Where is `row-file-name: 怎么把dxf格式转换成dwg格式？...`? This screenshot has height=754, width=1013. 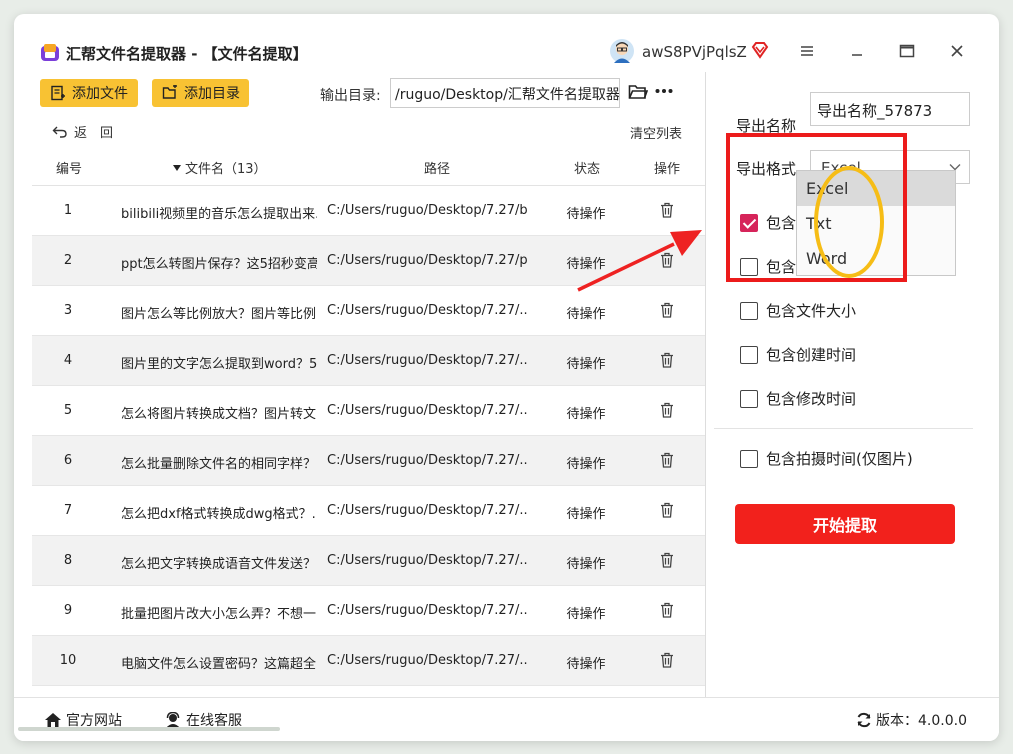
row-file-name: 怎么把dxf格式转换成dwg格式？... is located at coordinates (219, 514).